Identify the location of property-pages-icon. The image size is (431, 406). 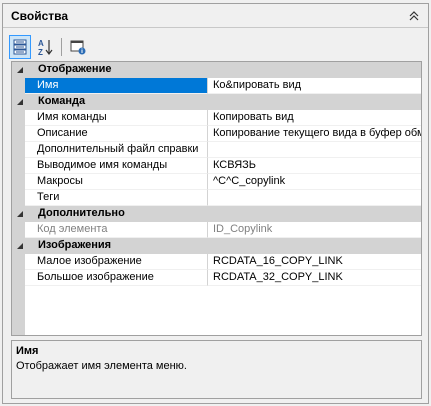
(78, 47).